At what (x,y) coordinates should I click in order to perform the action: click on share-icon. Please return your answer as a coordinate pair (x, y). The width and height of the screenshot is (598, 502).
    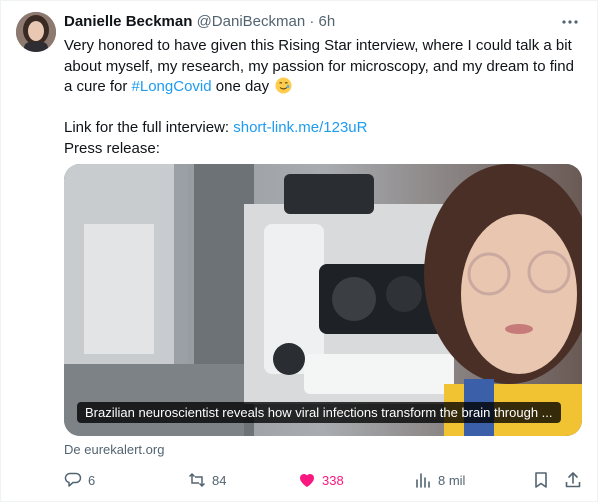
    Looking at the image, I should click on (573, 480).